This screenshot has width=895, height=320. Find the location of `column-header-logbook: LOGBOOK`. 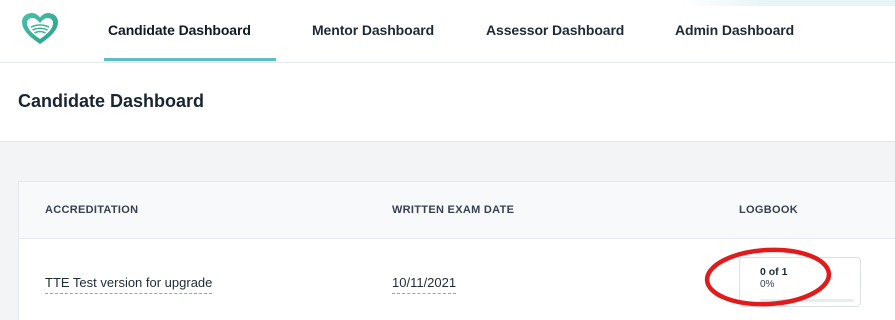

column-header-logbook: LOGBOOK is located at coordinates (768, 210).